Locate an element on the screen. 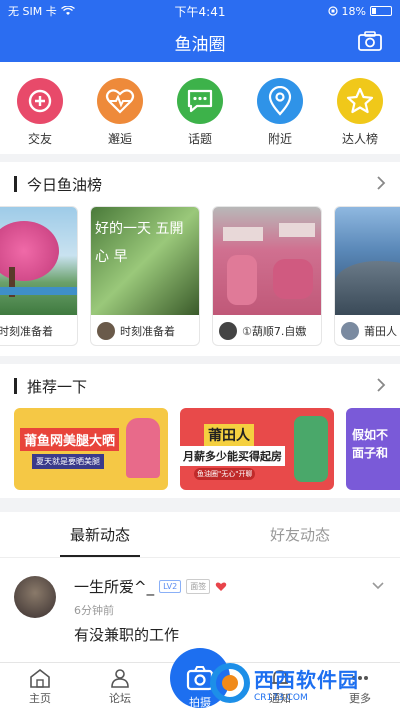 The image size is (400, 710). post-time: 6分钟前 is located at coordinates (94, 610).